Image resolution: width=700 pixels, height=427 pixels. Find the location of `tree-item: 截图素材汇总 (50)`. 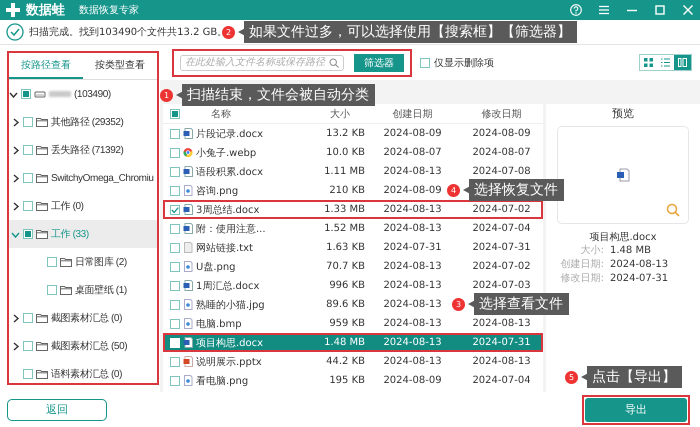

tree-item: 截图素材汇总 (50) is located at coordinates (83, 346).